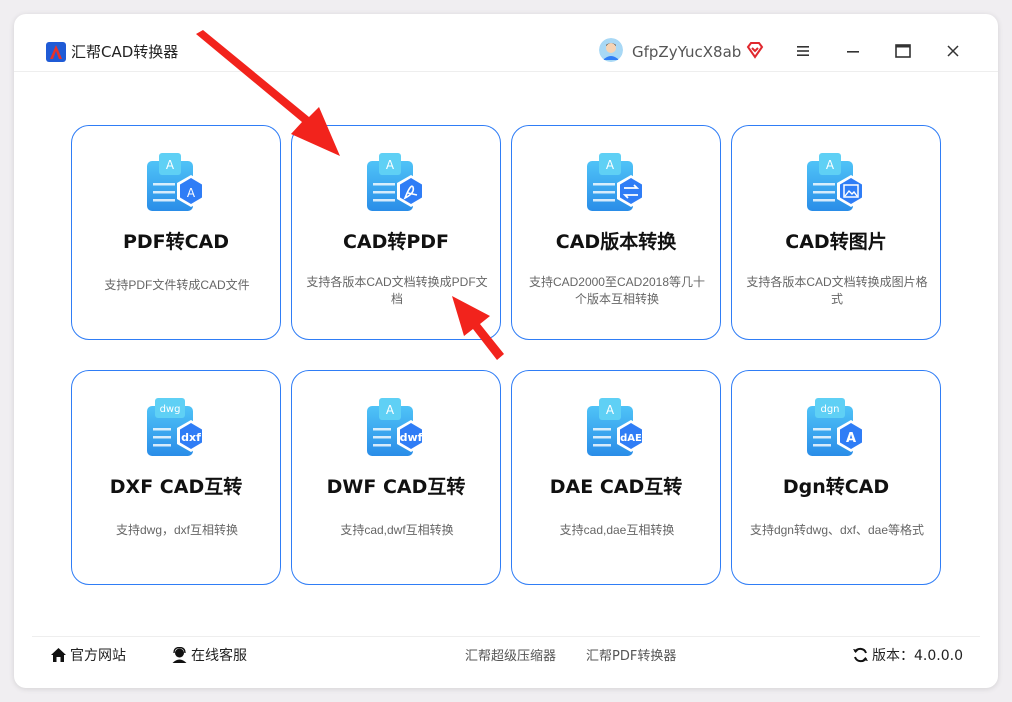 The height and width of the screenshot is (702, 1012). What do you see at coordinates (611, 50) in the screenshot?
I see `avatar` at bounding box center [611, 50].